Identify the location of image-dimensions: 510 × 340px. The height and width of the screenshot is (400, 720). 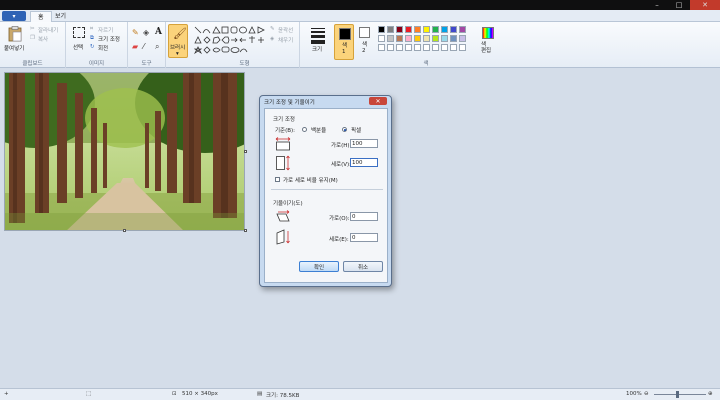
(200, 394).